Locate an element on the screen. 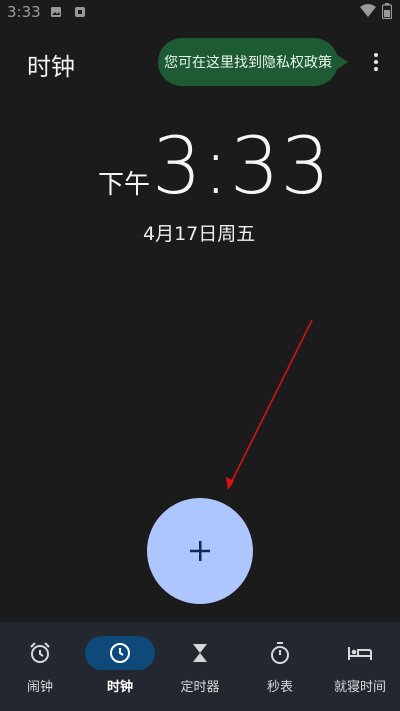 This screenshot has width=400, height=711. battery-icon is located at coordinates (387, 11).